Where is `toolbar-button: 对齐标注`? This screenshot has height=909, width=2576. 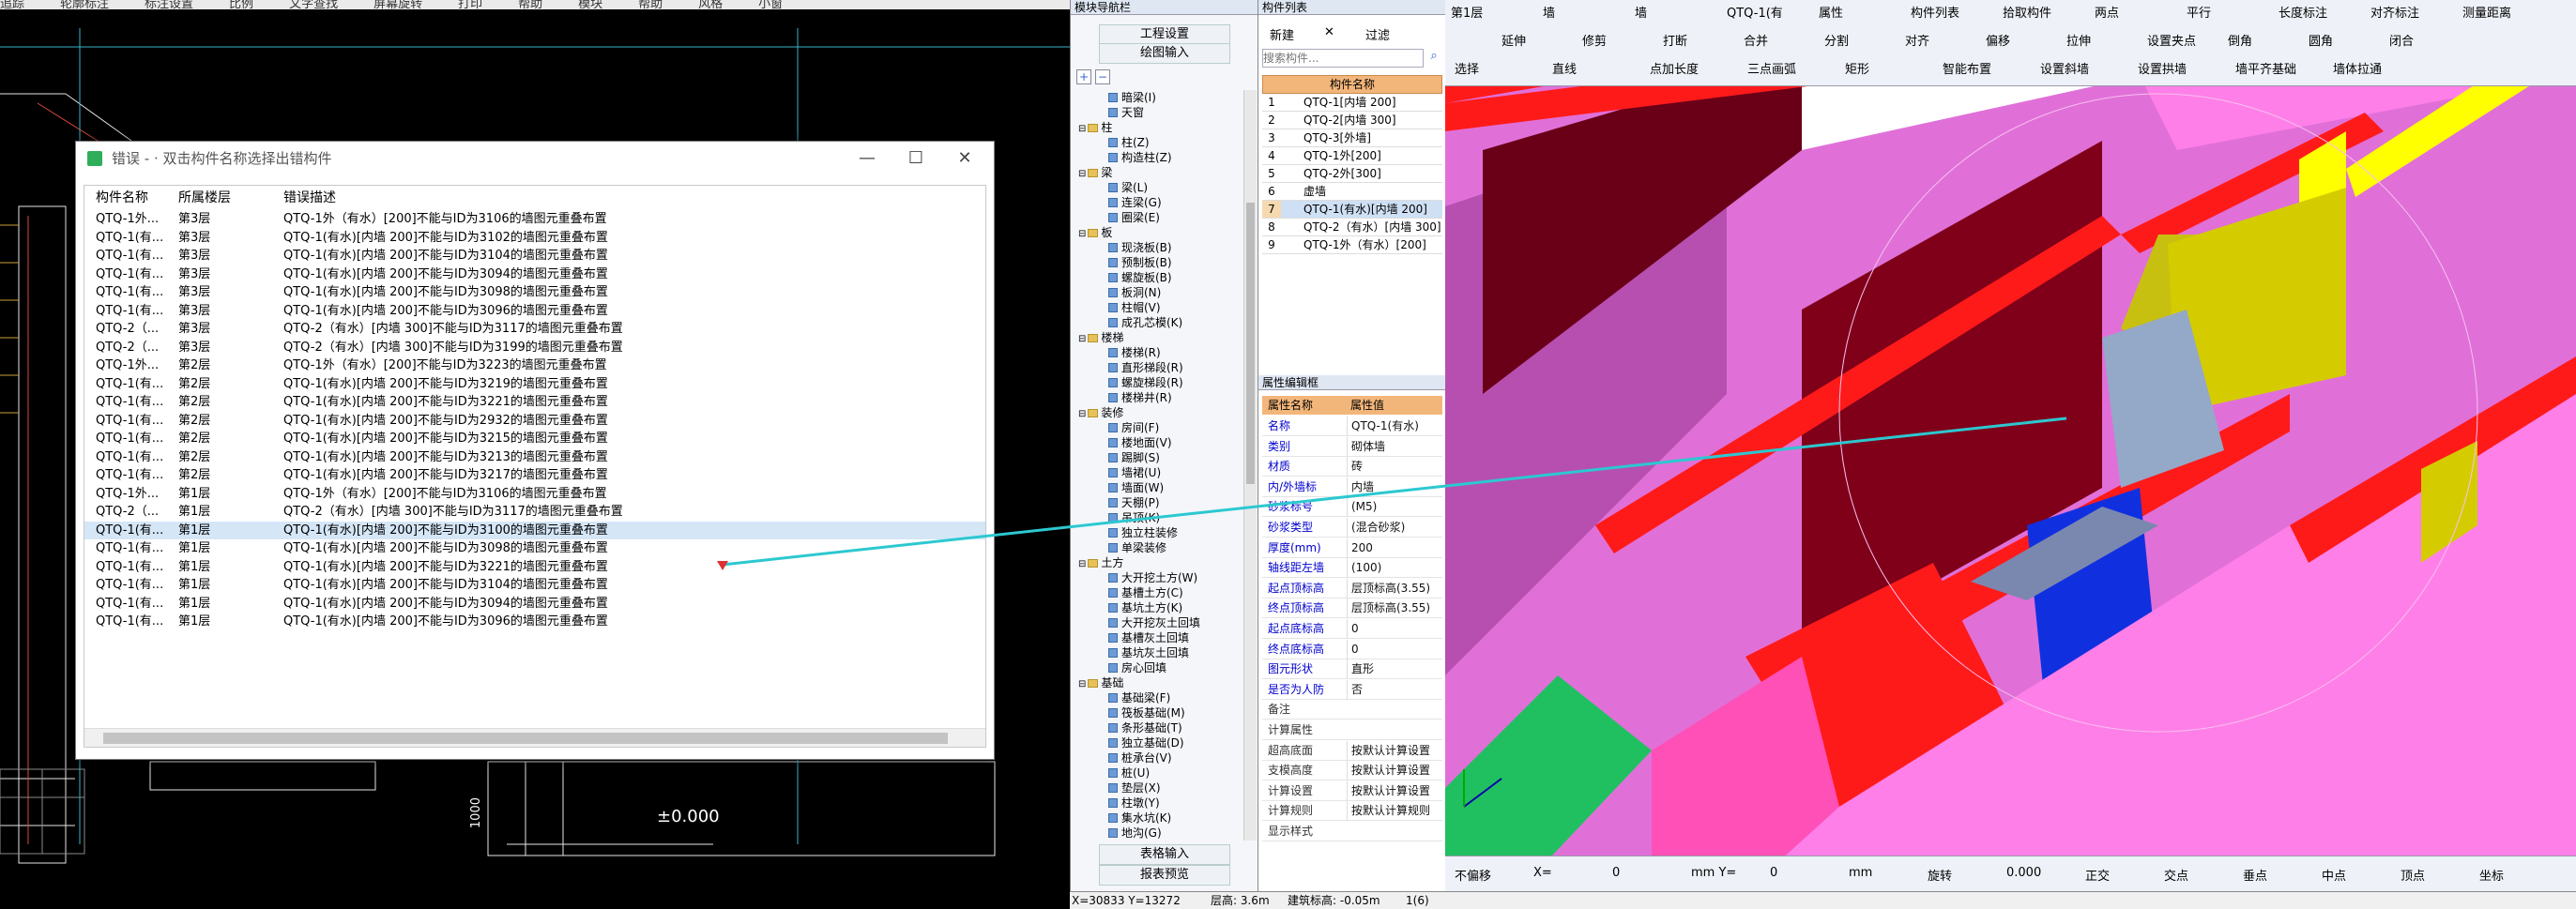
toolbar-button: 对齐标注 is located at coordinates (2394, 14).